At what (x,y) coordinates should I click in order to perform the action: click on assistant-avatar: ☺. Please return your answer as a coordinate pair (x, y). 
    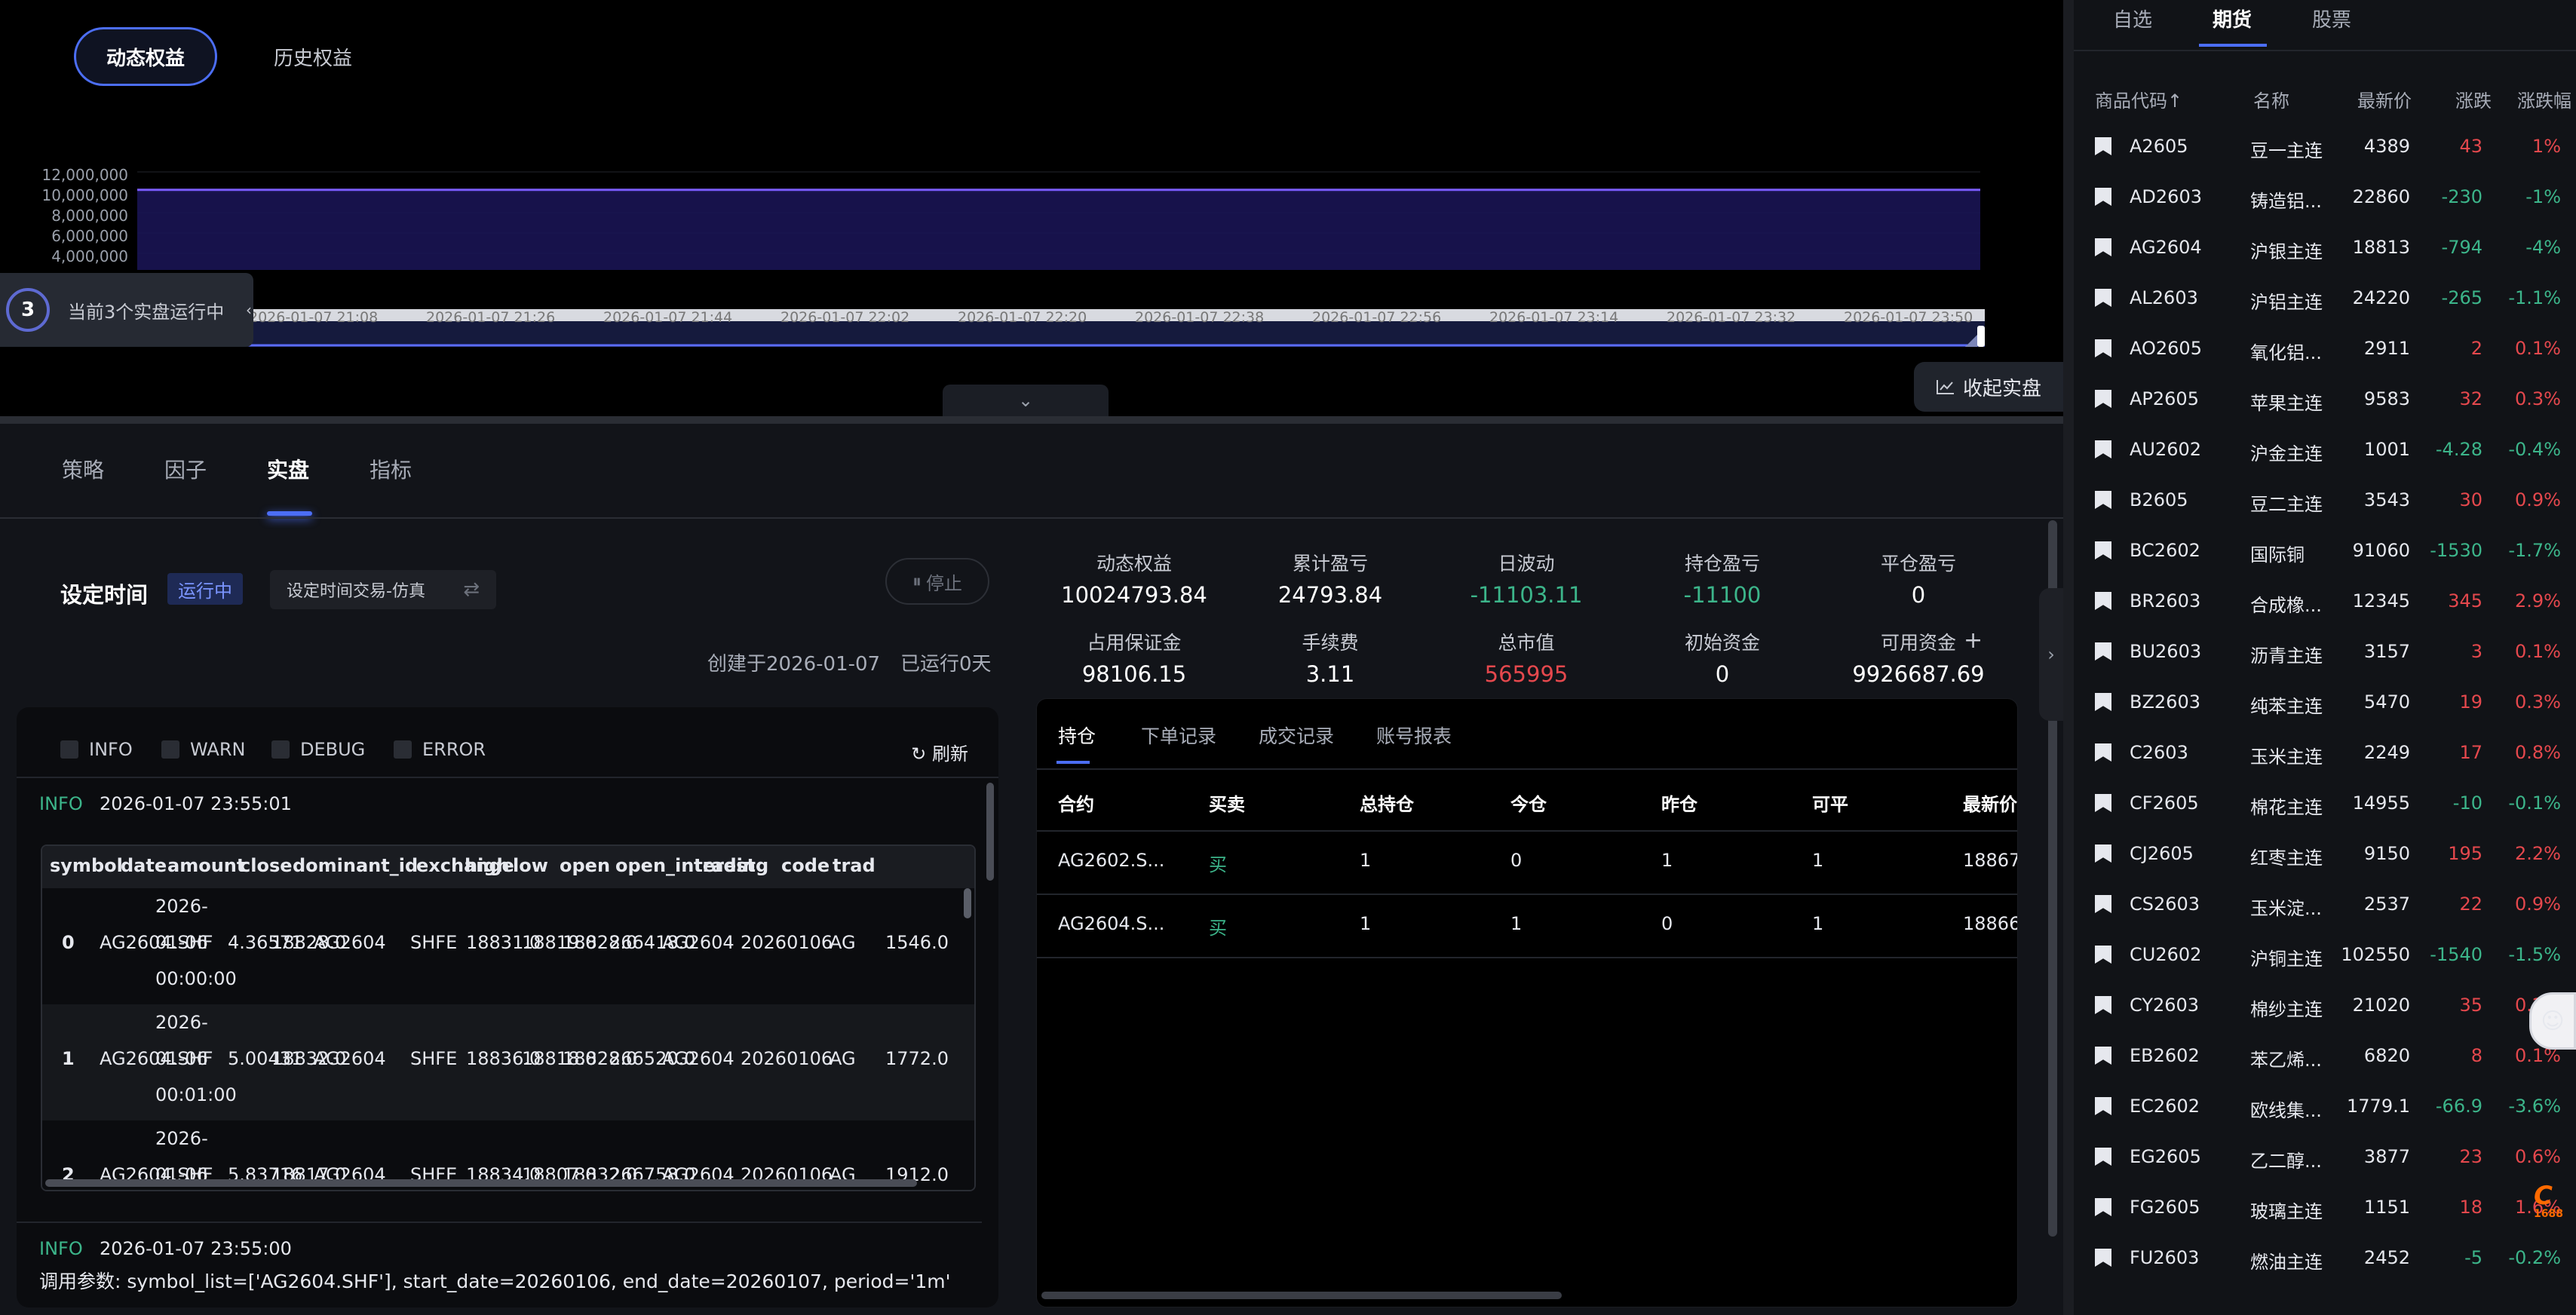
    Looking at the image, I should click on (2552, 1021).